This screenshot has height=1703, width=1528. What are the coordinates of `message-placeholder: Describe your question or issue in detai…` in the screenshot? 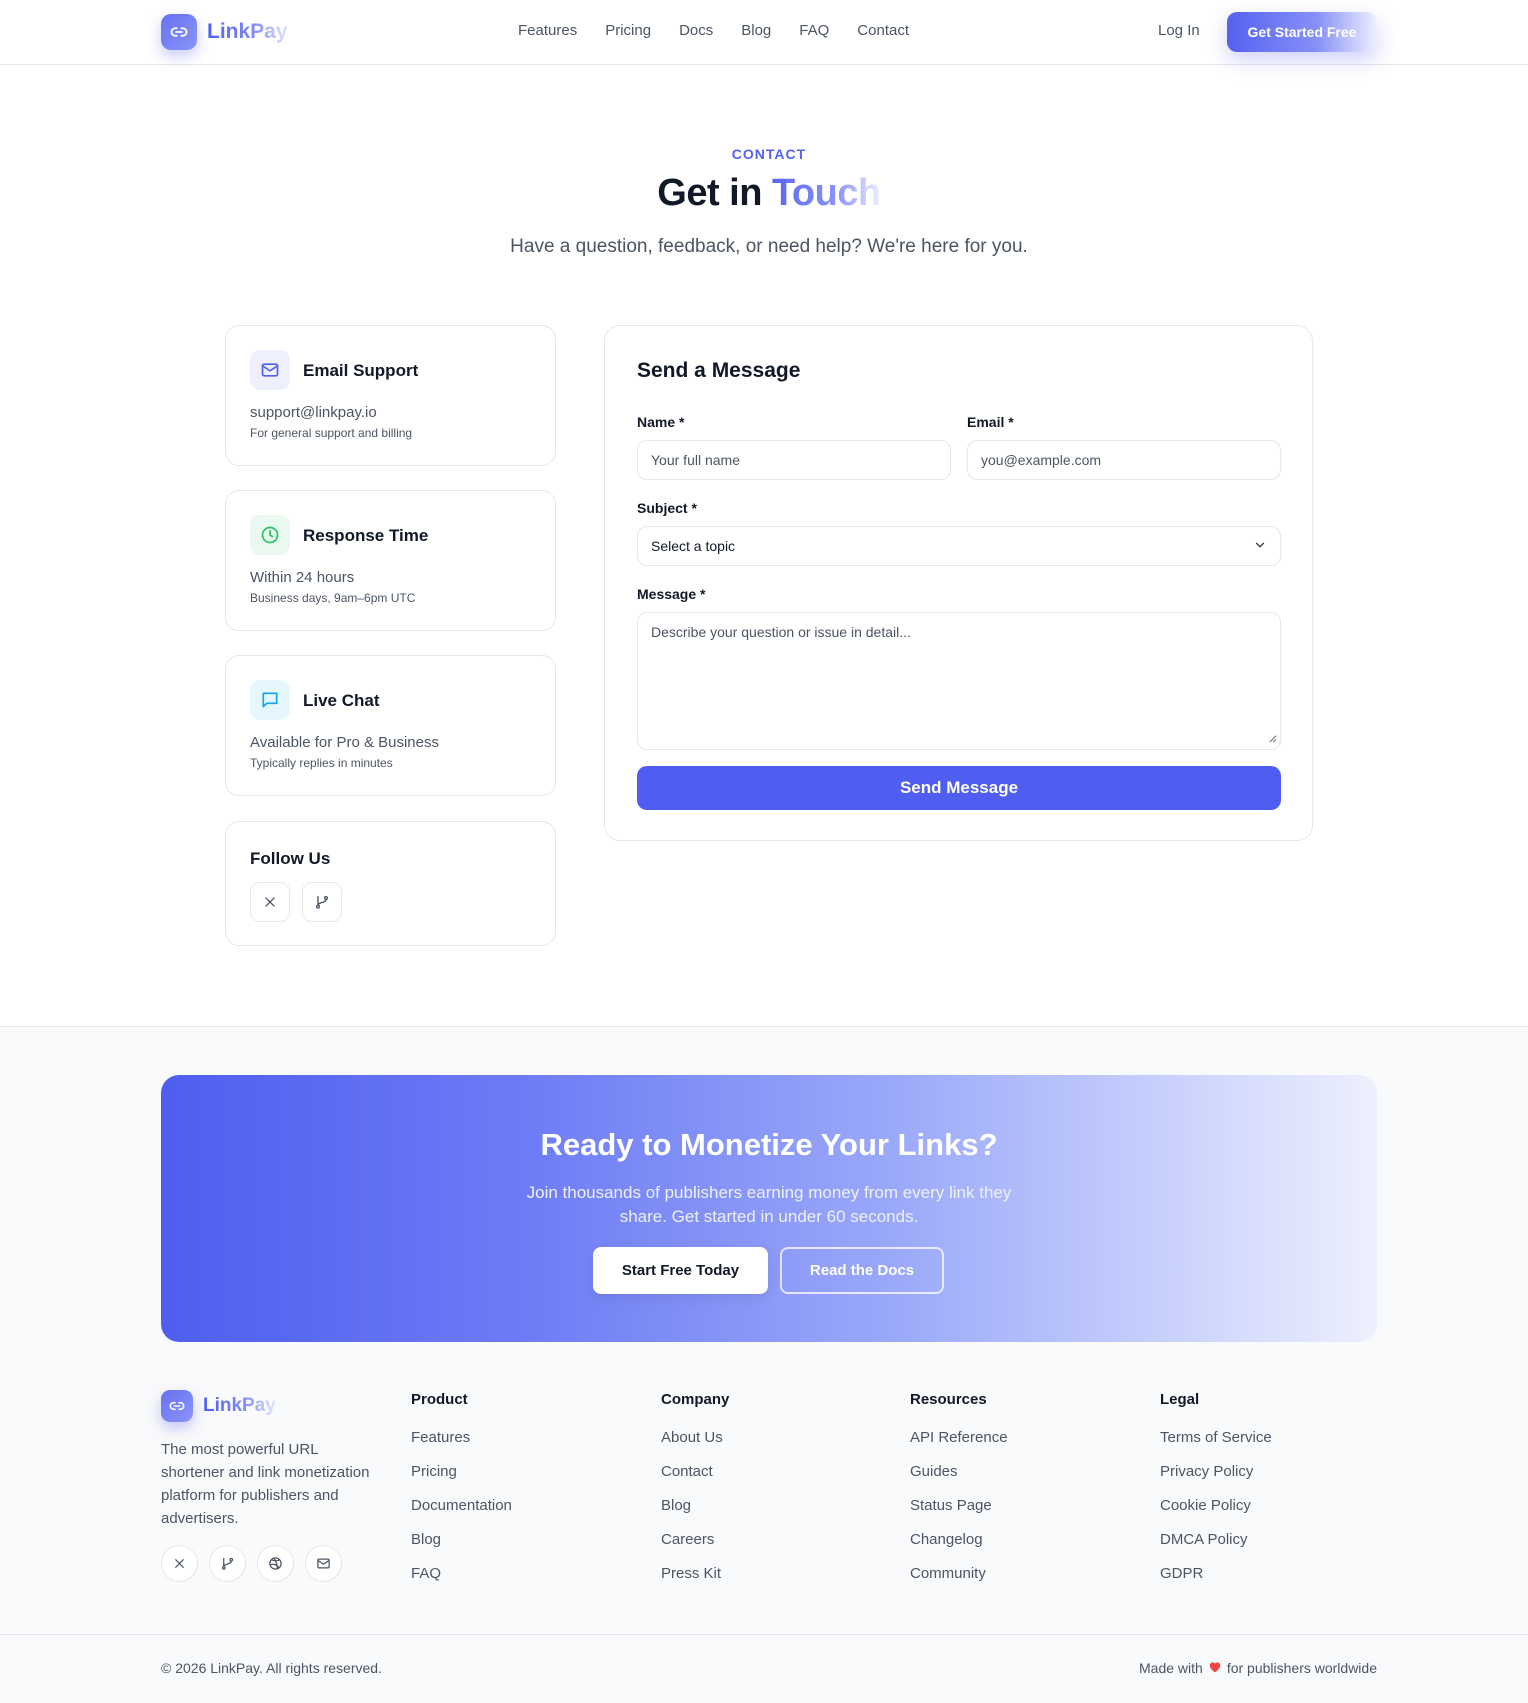 It's located at (781, 632).